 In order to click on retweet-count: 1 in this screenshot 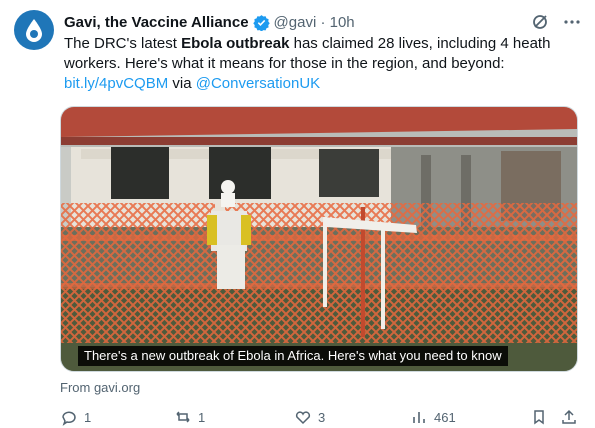, I will do `click(202, 417)`.